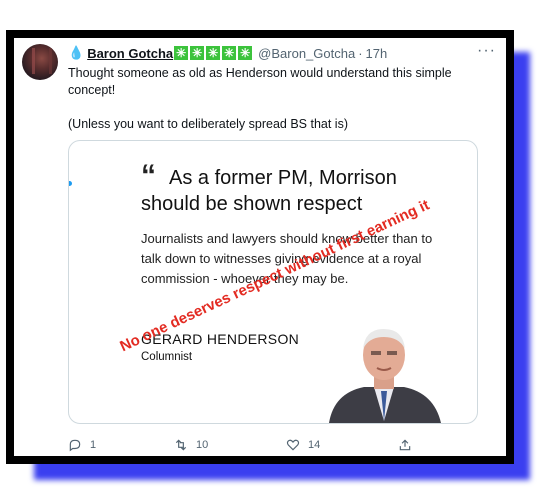 The width and height of the screenshot is (539, 494). Describe the element at coordinates (75, 445) in the screenshot. I see `reply-icon` at that location.